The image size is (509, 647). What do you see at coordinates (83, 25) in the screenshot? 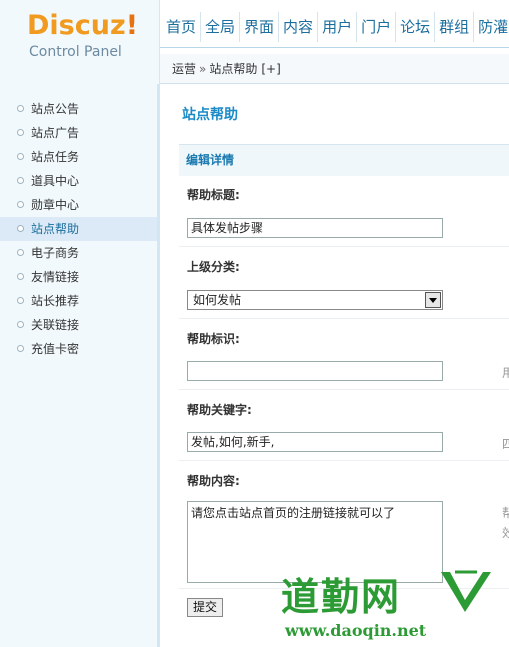
I see `logo-wordmark: Discuz!` at bounding box center [83, 25].